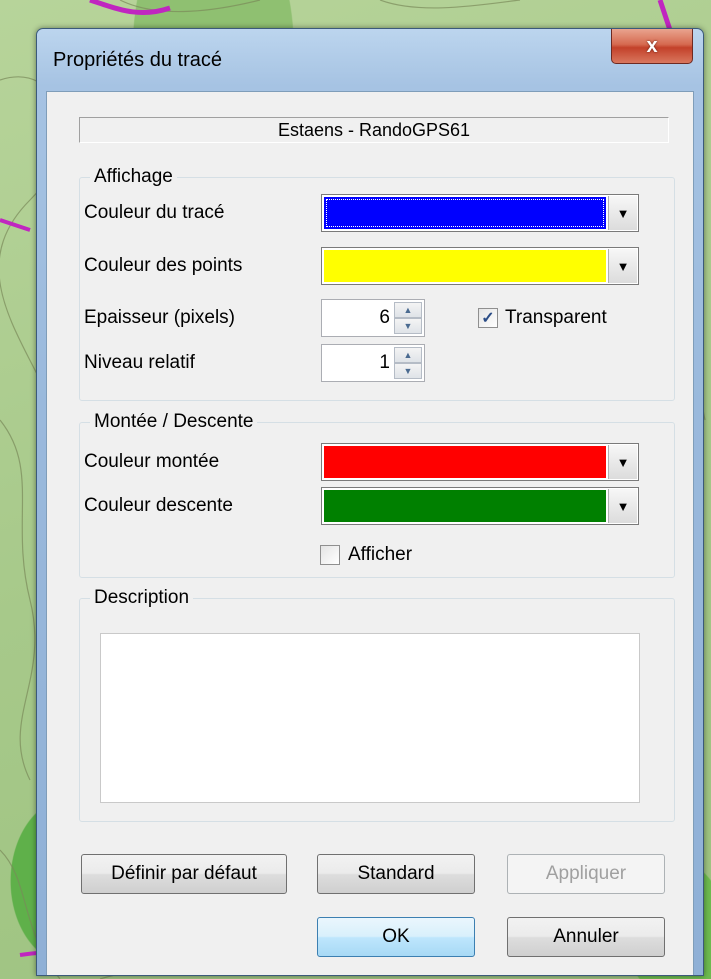 Image resolution: width=711 pixels, height=979 pixels. I want to click on cancel-button: Annuler, so click(586, 937).